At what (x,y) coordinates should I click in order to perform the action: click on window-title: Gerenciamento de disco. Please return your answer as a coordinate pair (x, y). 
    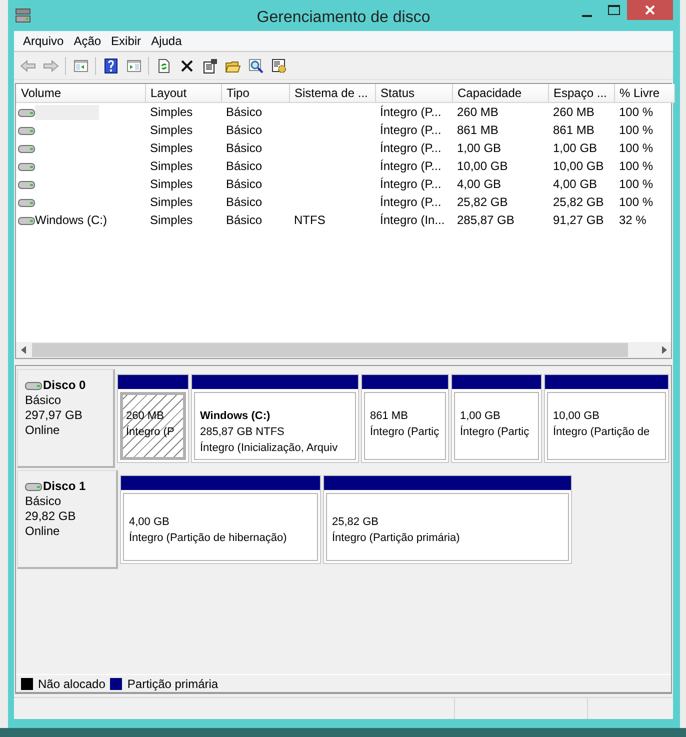
    Looking at the image, I should click on (343, 18).